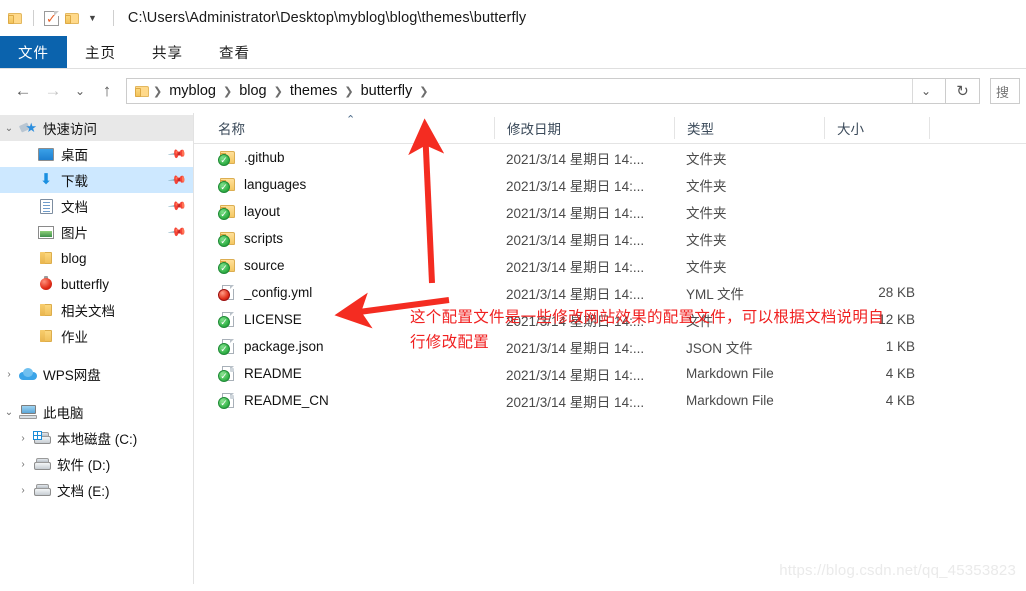 This screenshot has height=591, width=1026. I want to click on sidebar-item-label: 文档 (E:), so click(83, 491).